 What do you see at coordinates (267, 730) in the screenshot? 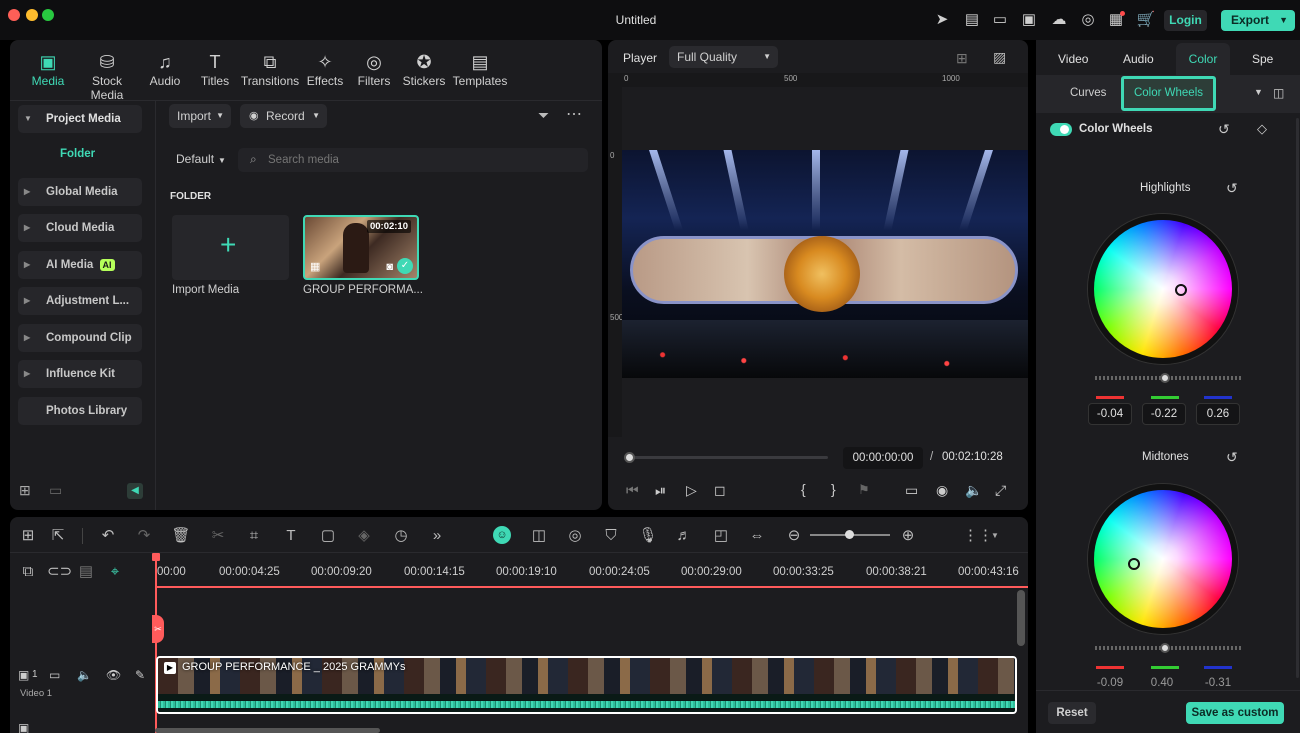
I see `timeline-horizontal-scrollbar` at bounding box center [267, 730].